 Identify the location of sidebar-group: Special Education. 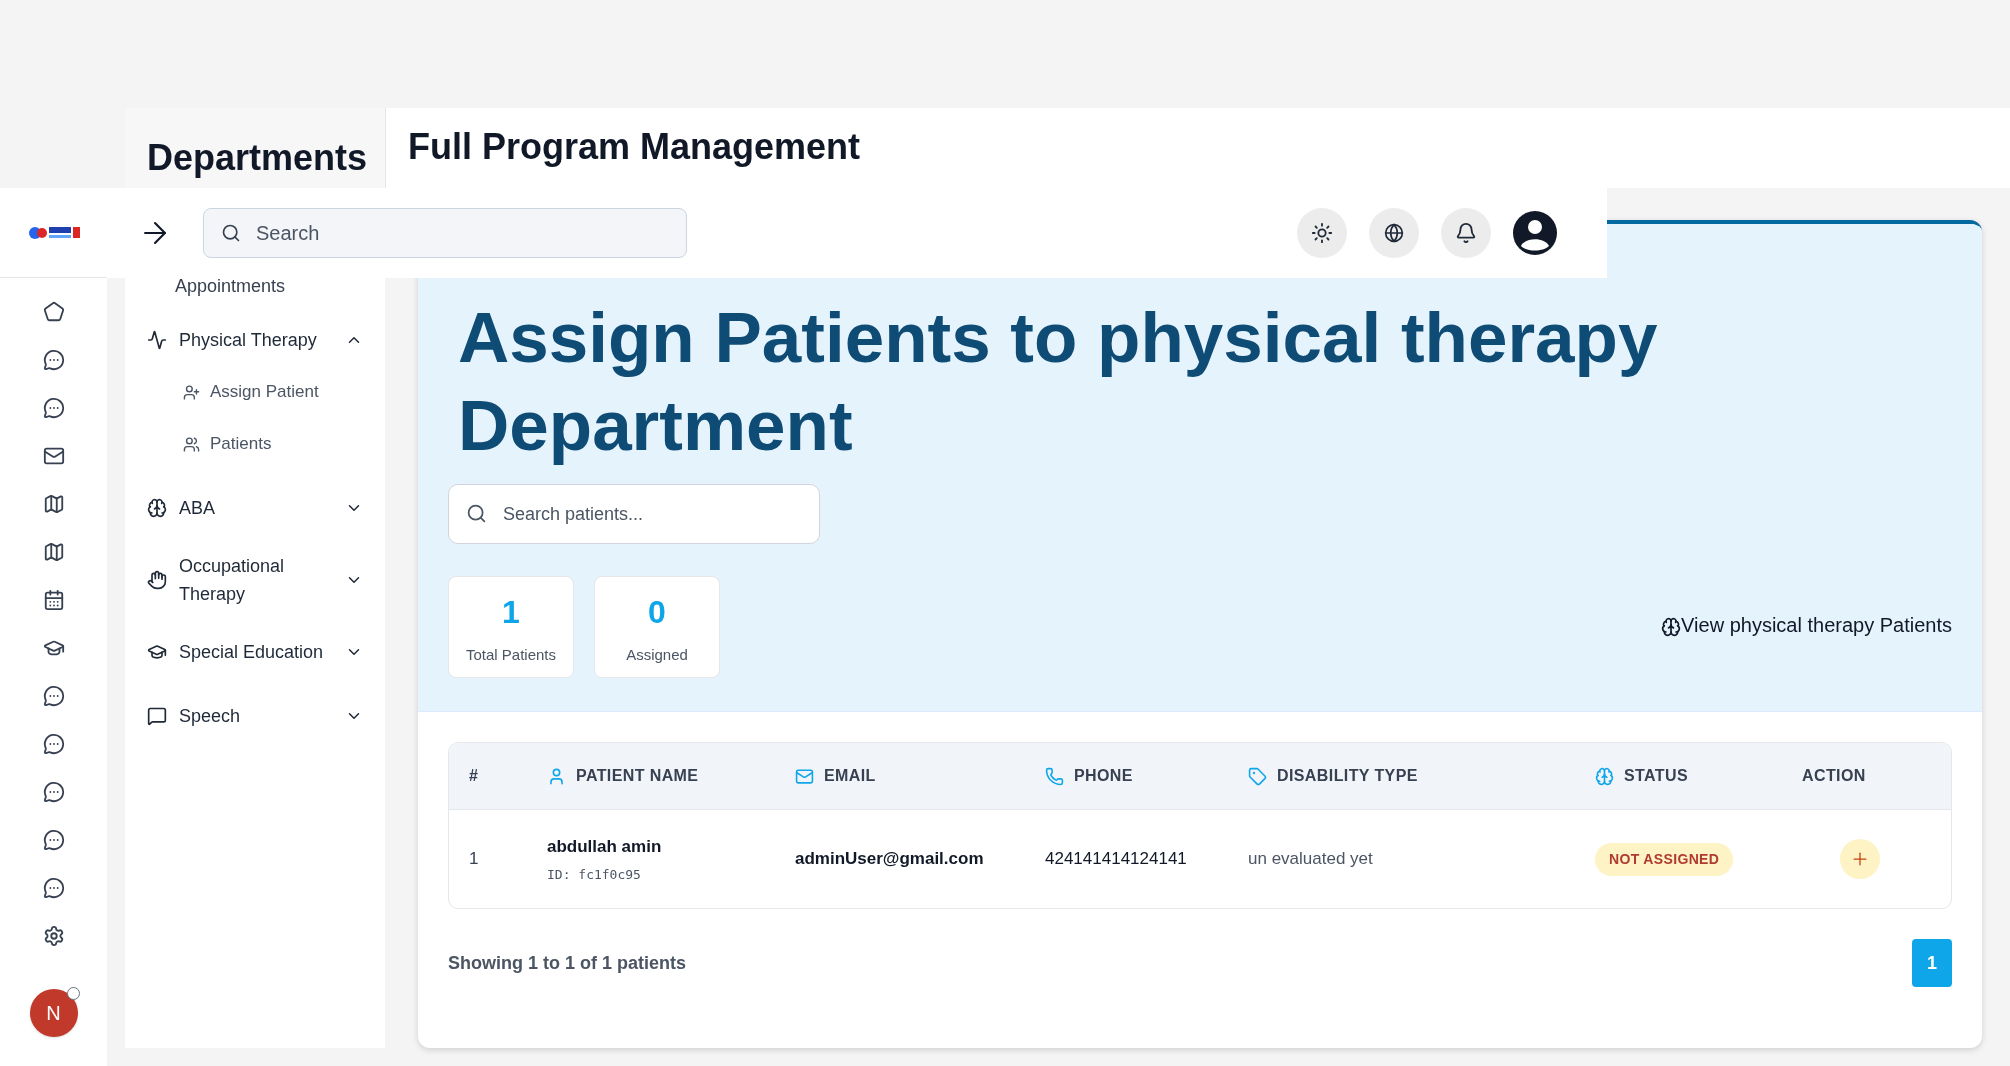
(255, 652).